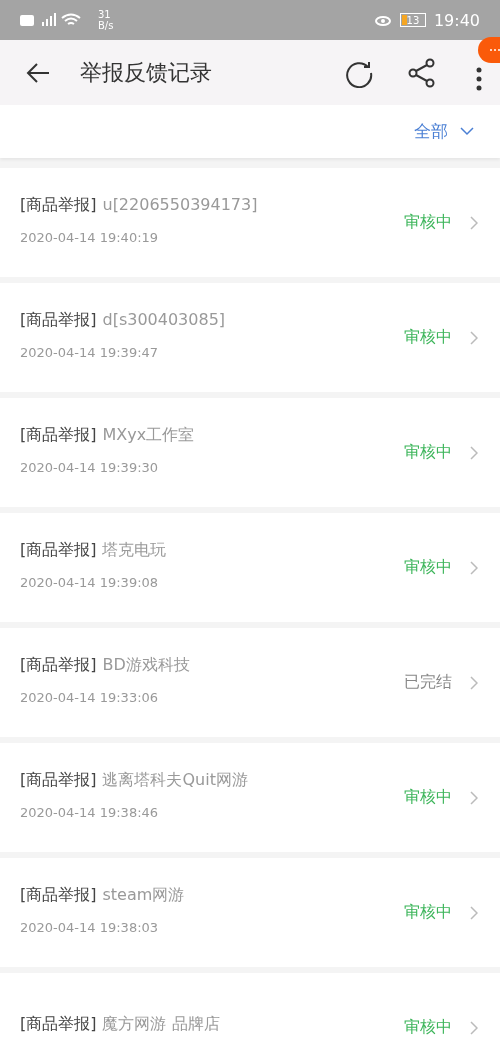 Image resolution: width=500 pixels, height=1039 pixels. Describe the element at coordinates (143, 895) in the screenshot. I see `record-name: steam网游` at that location.